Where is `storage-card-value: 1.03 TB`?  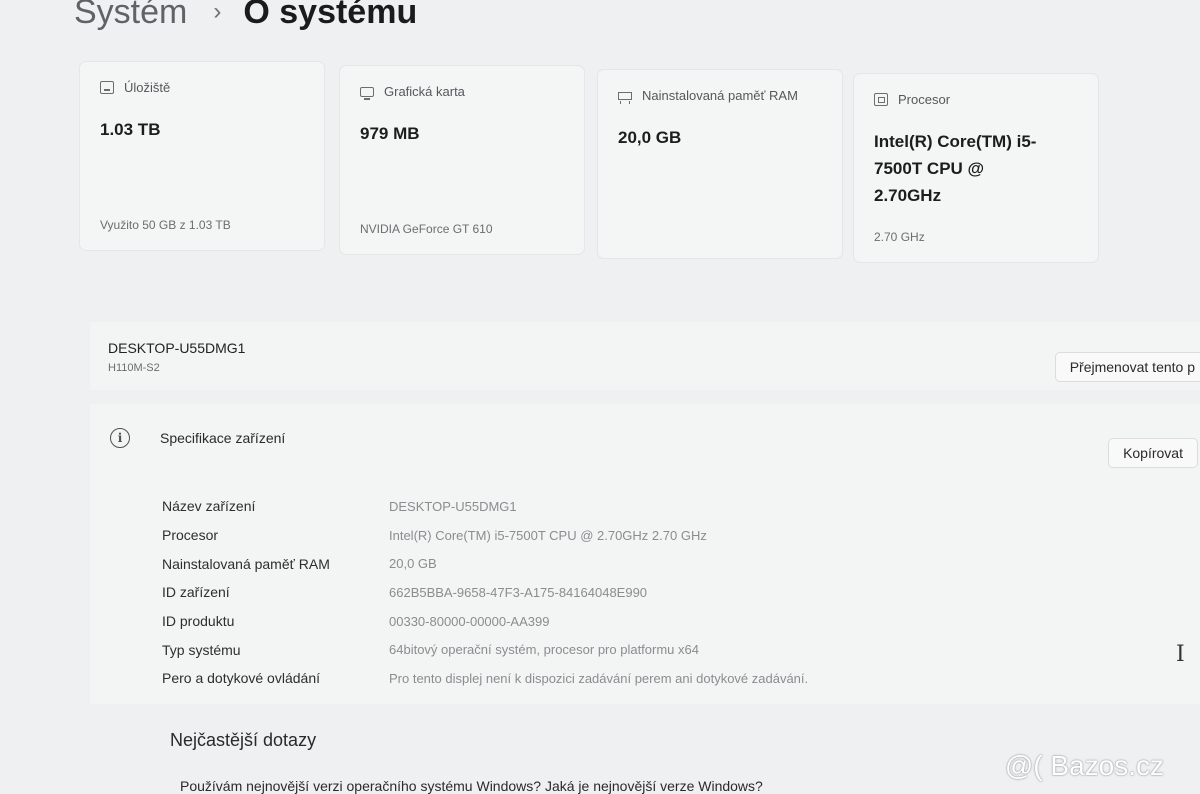 storage-card-value: 1.03 TB is located at coordinates (130, 129).